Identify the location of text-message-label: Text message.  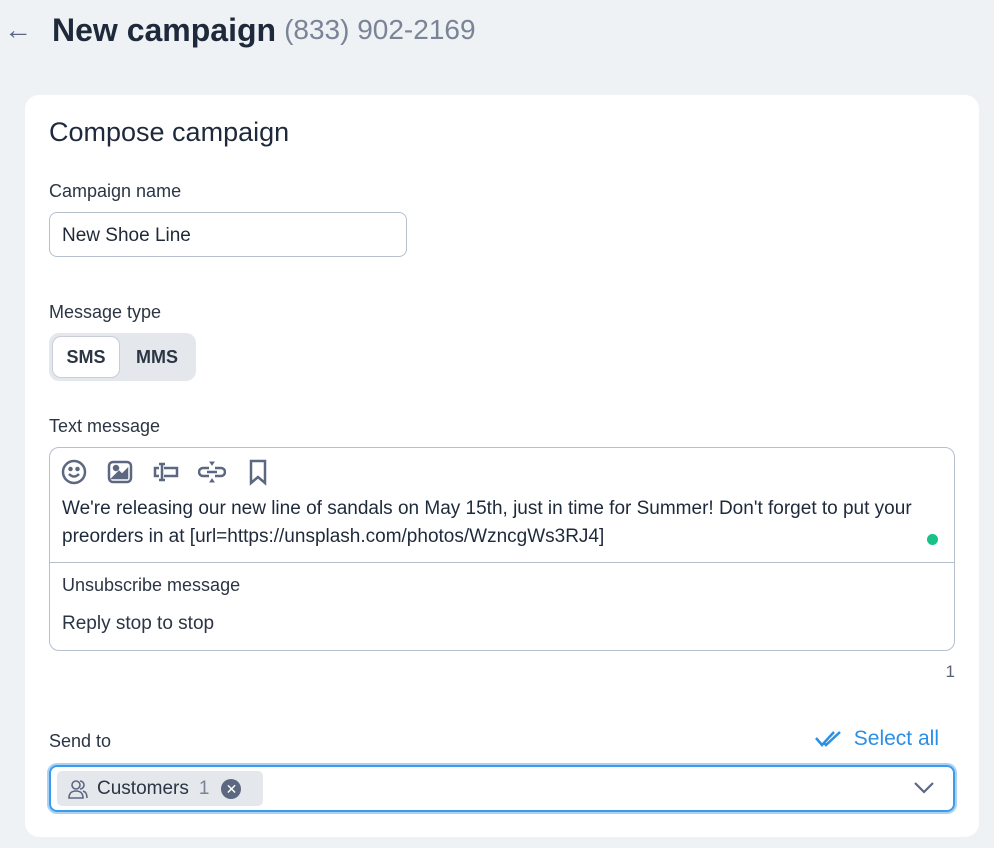
(105, 426).